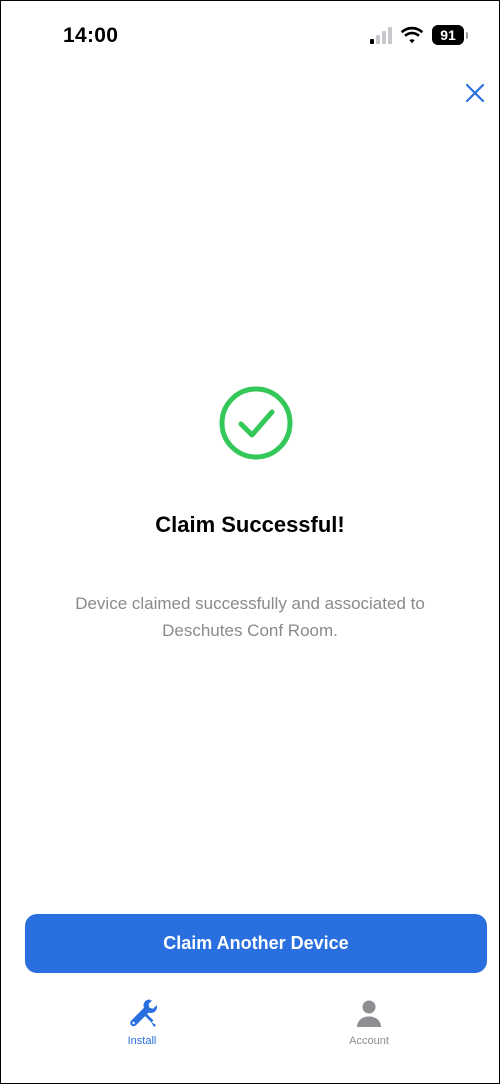 The image size is (500, 1084). I want to click on person-icon, so click(369, 1013).